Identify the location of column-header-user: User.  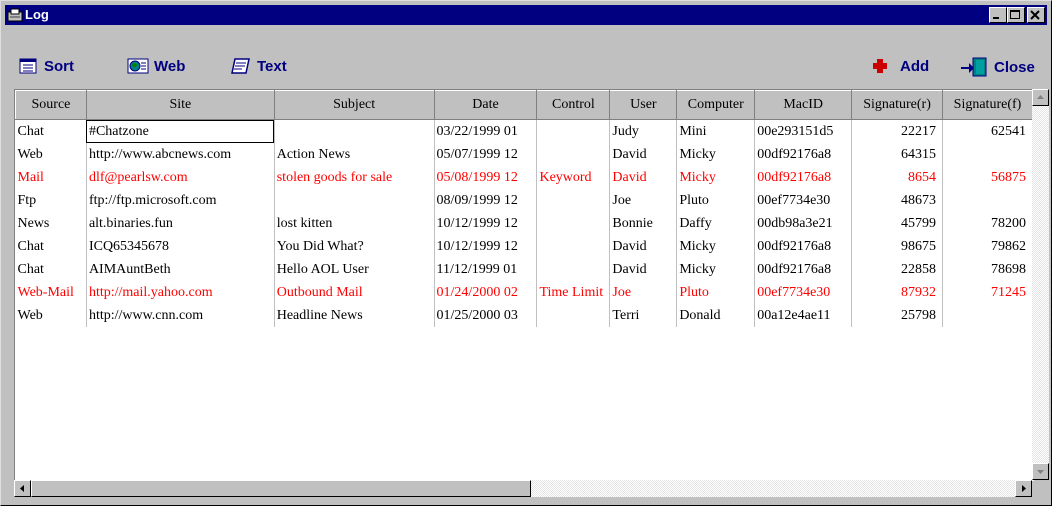
(643, 105).